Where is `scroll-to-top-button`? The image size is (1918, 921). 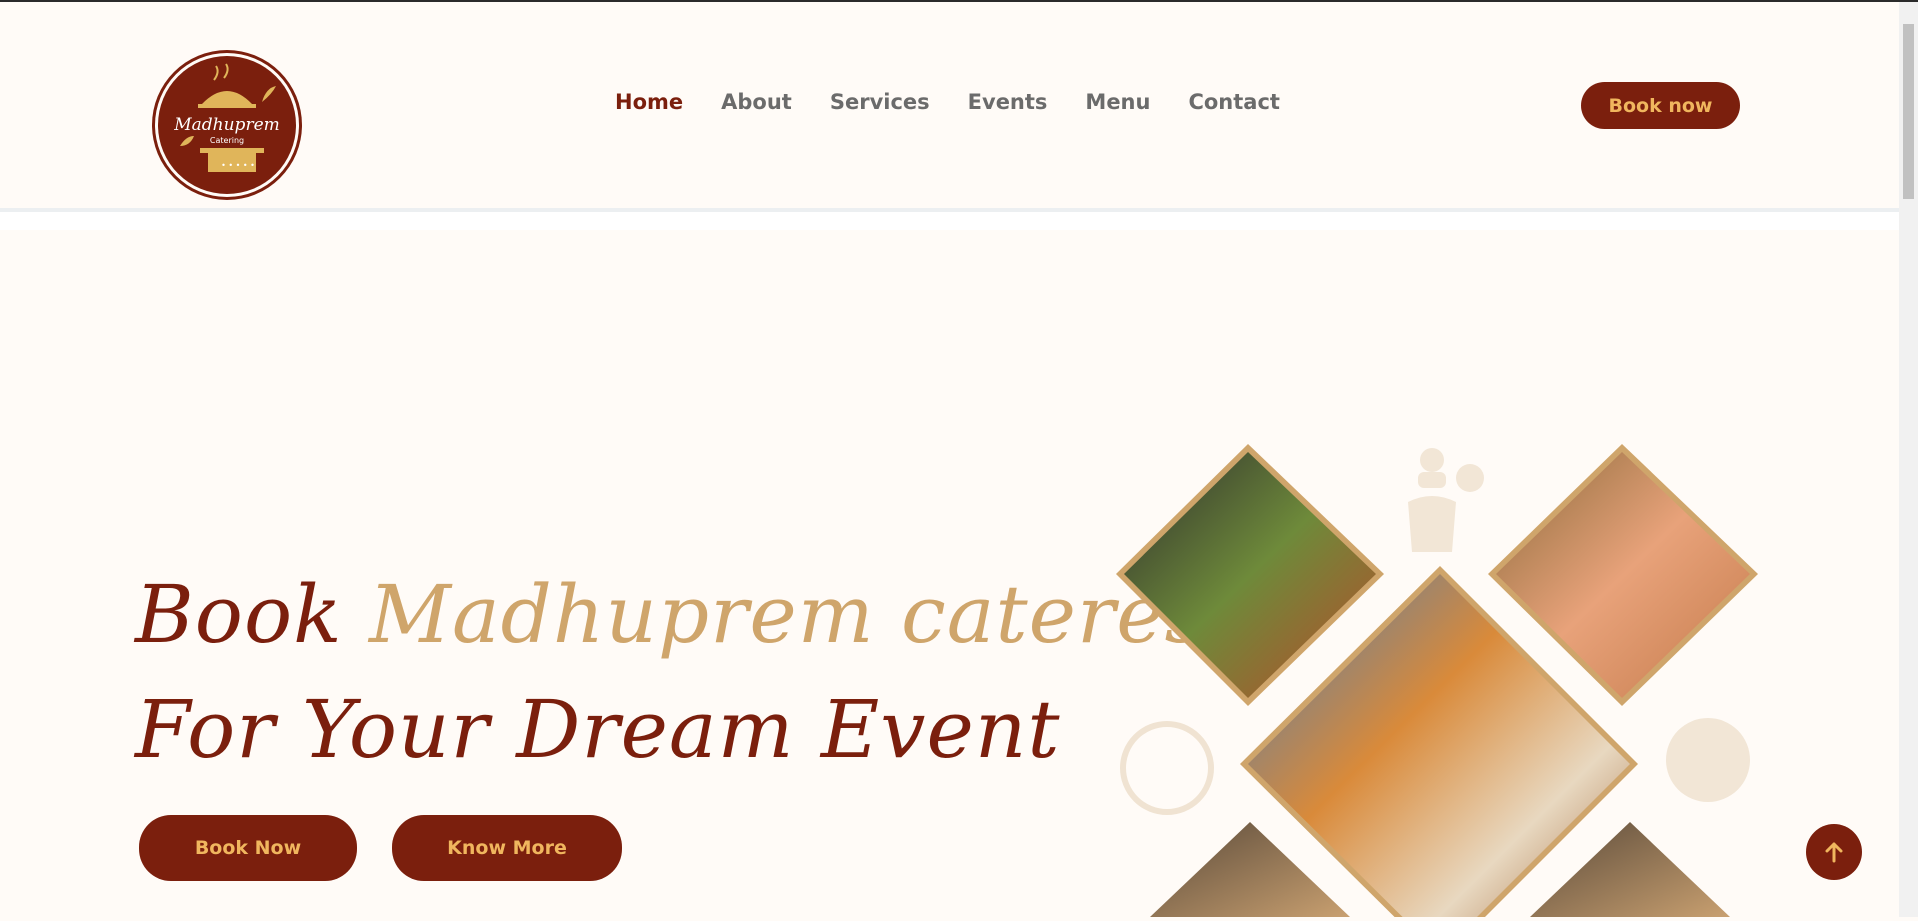
scroll-to-top-button is located at coordinates (1834, 852).